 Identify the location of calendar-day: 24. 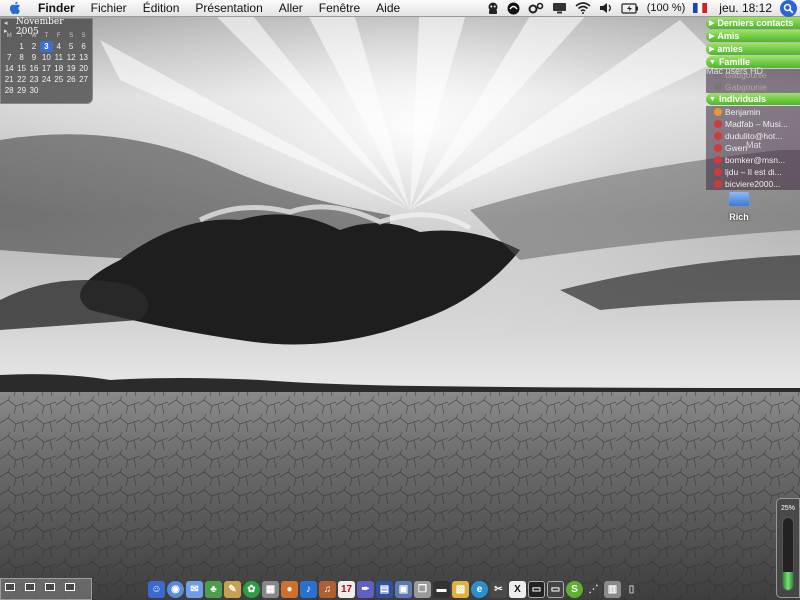
(46, 79).